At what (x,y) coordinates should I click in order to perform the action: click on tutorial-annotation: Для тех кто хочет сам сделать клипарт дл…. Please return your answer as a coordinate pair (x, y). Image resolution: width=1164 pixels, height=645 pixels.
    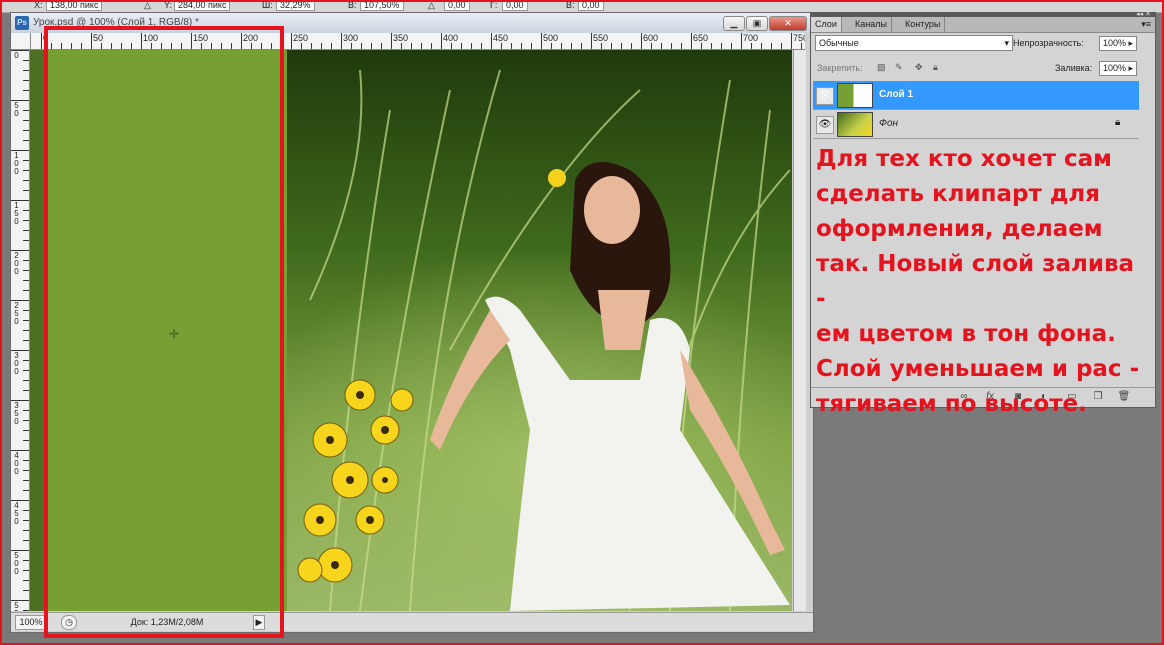
    Looking at the image, I should click on (978, 281).